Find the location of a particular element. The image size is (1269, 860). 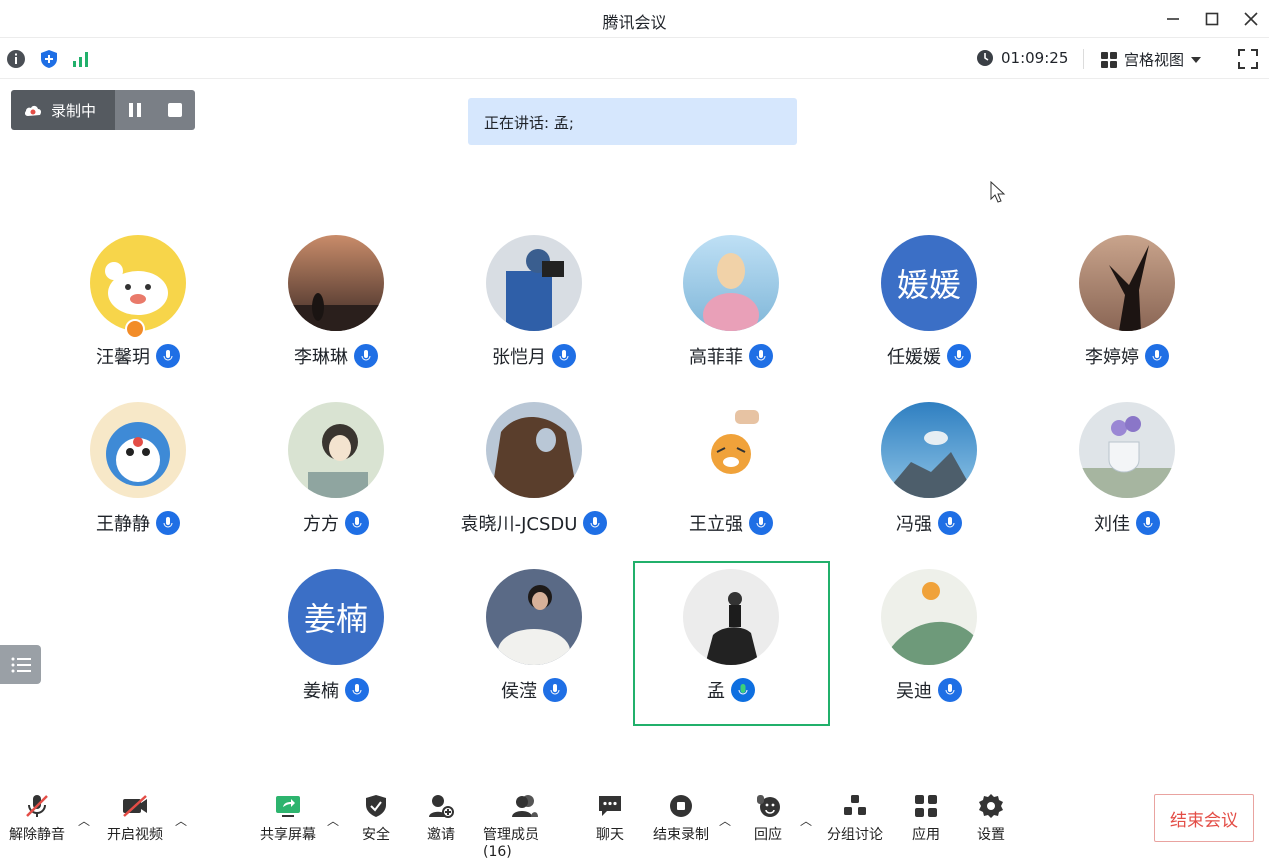

participant-tile: 高菲菲 is located at coordinates (731, 318).